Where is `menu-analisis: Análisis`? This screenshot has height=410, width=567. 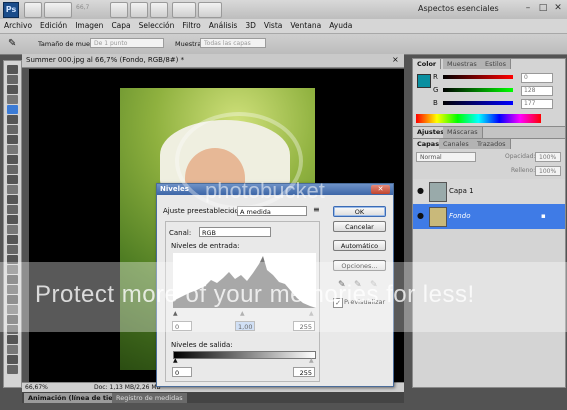
menu-analisis: Análisis is located at coordinates (223, 26).